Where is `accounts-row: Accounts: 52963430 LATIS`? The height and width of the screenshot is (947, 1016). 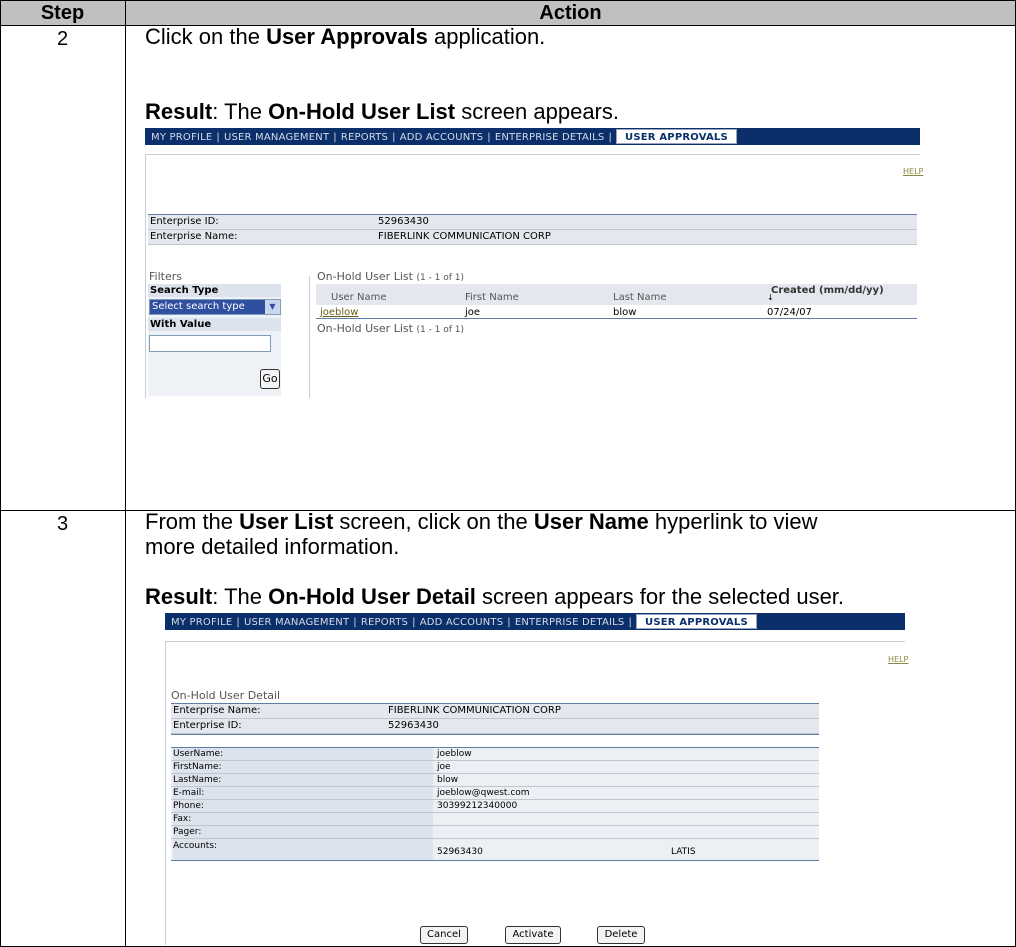 accounts-row: Accounts: 52963430 LATIS is located at coordinates (495, 850).